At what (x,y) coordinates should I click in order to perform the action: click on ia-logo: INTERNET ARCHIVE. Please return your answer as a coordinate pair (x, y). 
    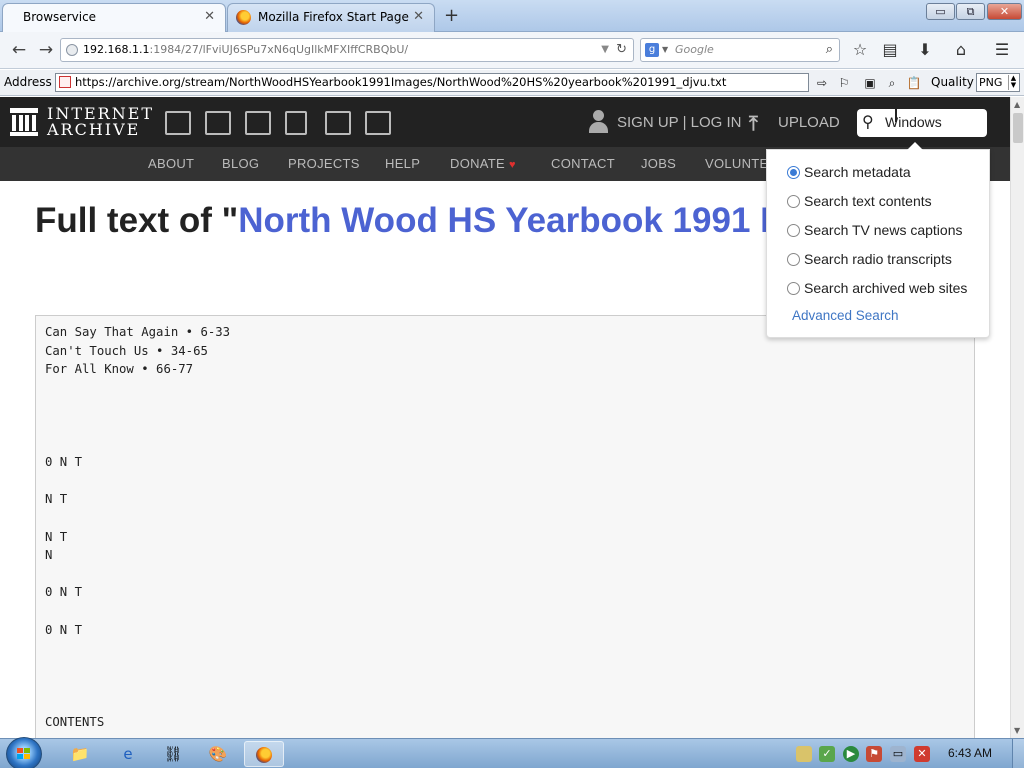
    Looking at the image, I should click on (81, 123).